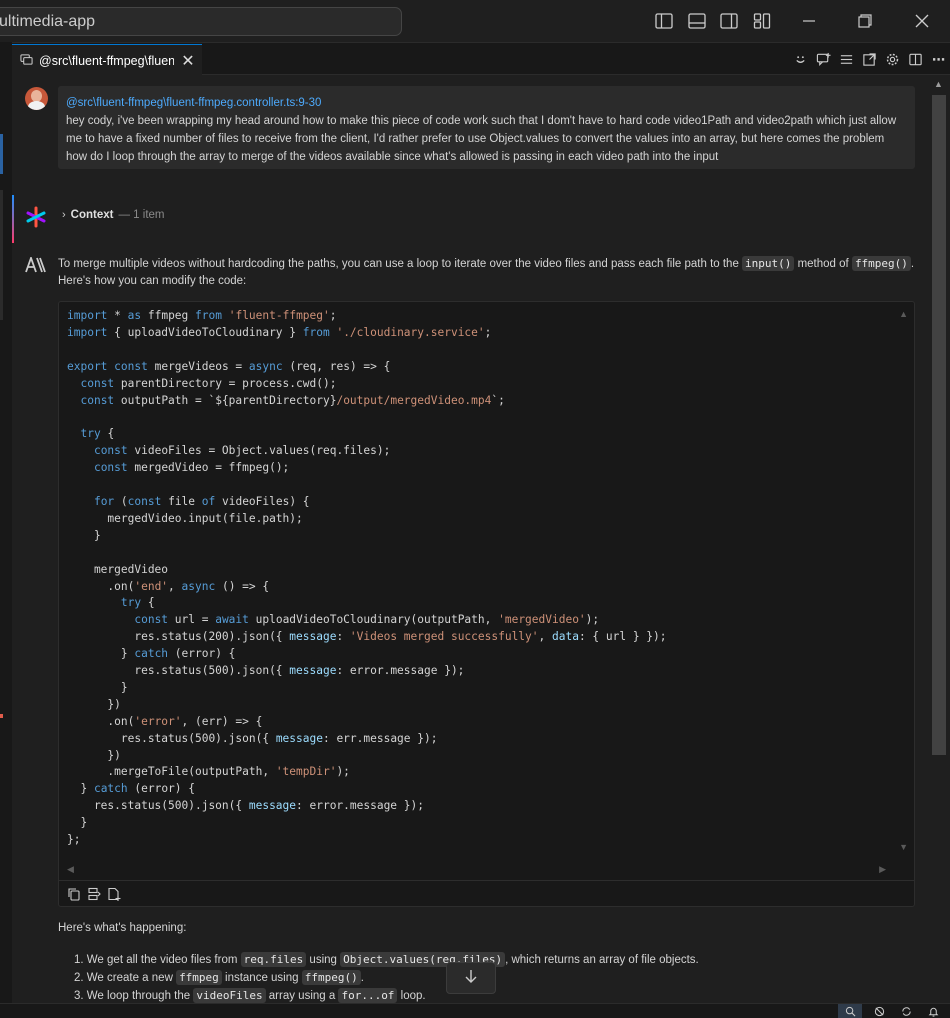 This screenshot has width=950, height=1018. What do you see at coordinates (882, 869) in the screenshot?
I see `code-scroll-right-icon: ▶` at bounding box center [882, 869].